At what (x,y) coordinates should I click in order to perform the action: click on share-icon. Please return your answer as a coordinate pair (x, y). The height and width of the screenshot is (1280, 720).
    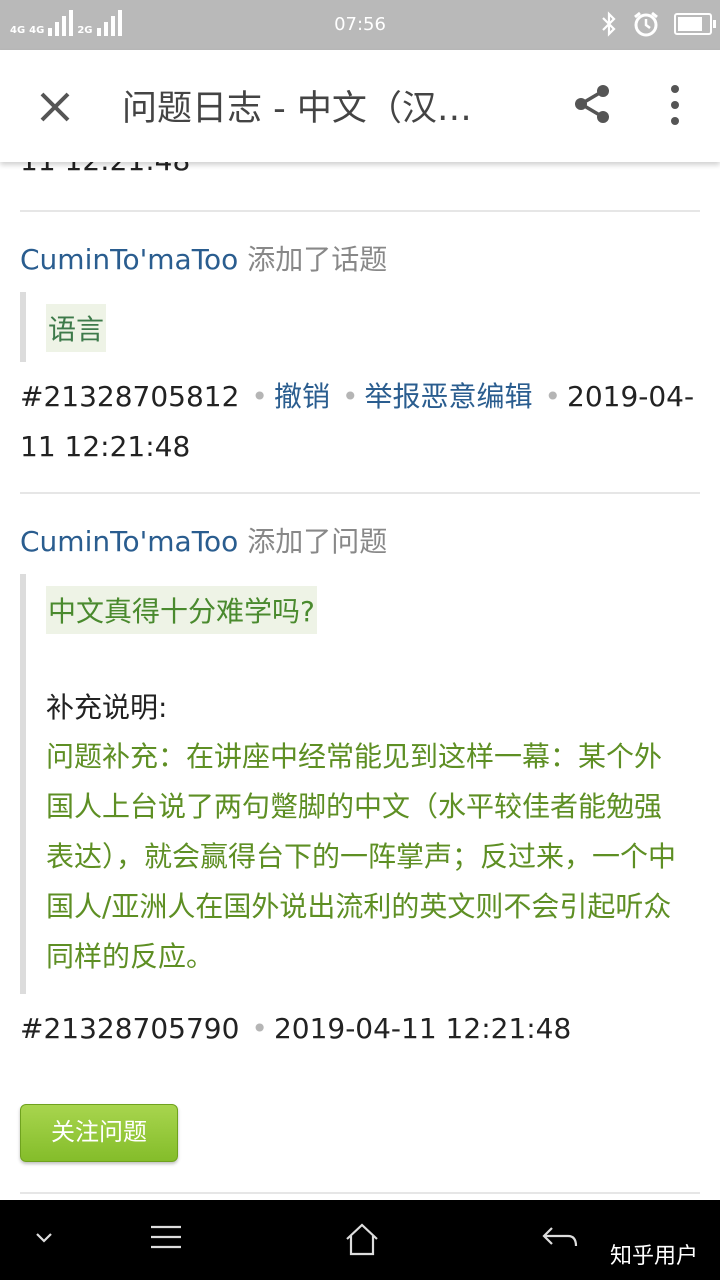
    Looking at the image, I should click on (592, 104).